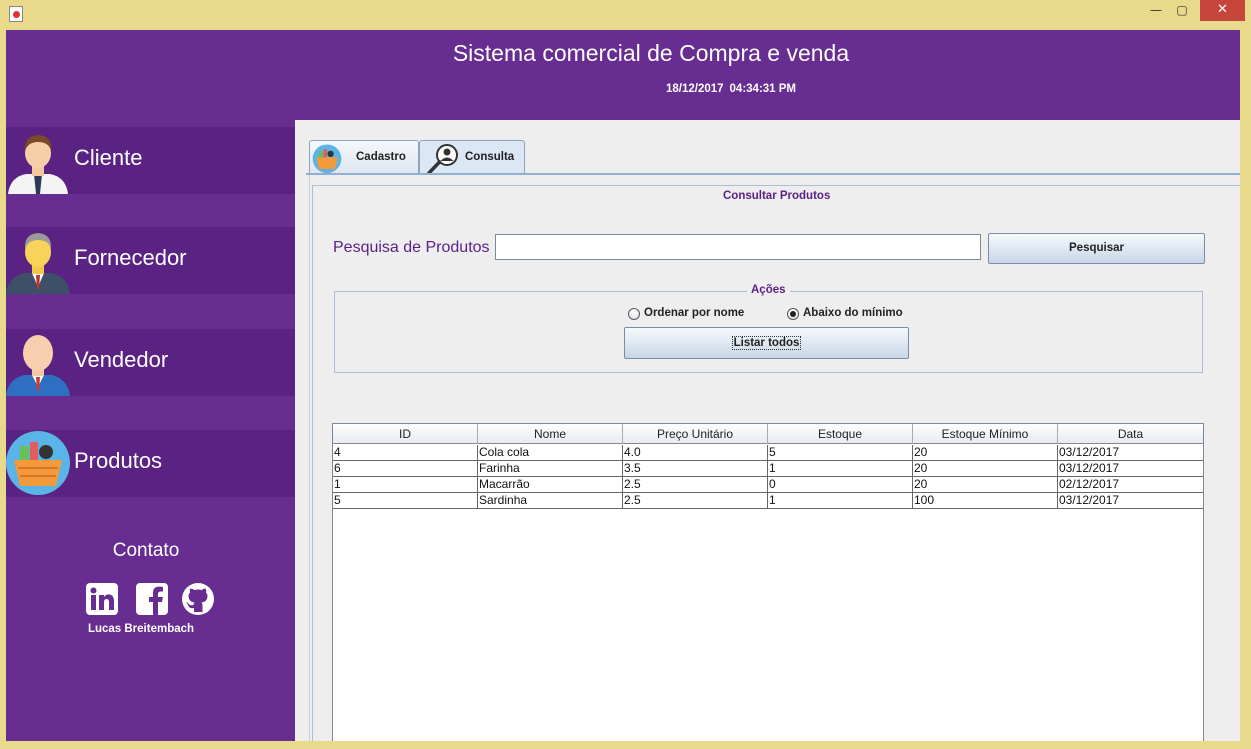 This screenshot has height=749, width=1251. What do you see at coordinates (1130, 484) in the screenshot?
I see `table-cell: 02/12/2017` at bounding box center [1130, 484].